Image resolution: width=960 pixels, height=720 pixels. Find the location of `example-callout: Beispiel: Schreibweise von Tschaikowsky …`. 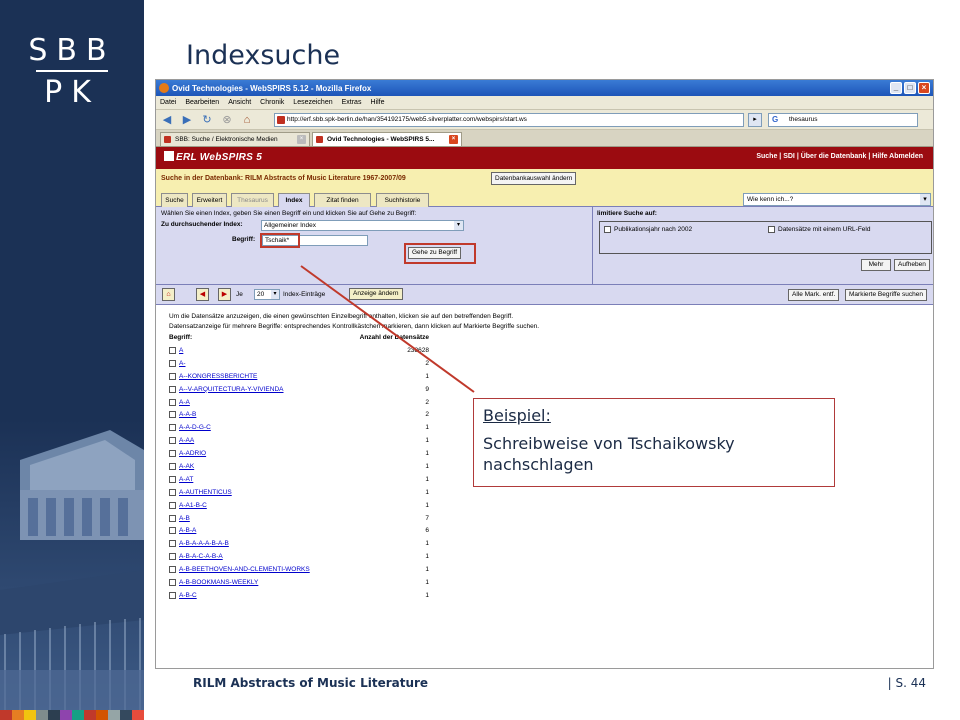

example-callout: Beispiel: Schreibweise von Tschaikowsky … is located at coordinates (654, 442).